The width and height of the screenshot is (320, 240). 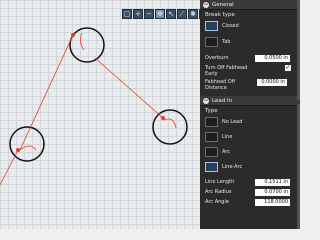 What do you see at coordinates (220, 15) in the screenshot?
I see `break-type-label: Break type` at bounding box center [220, 15].